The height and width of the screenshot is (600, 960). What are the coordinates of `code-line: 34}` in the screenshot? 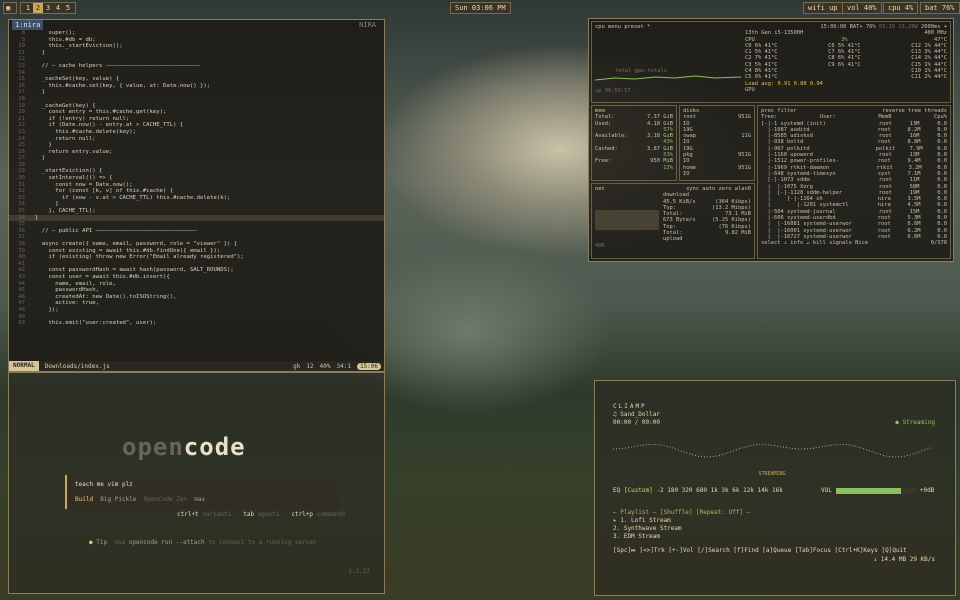 It's located at (196, 218).